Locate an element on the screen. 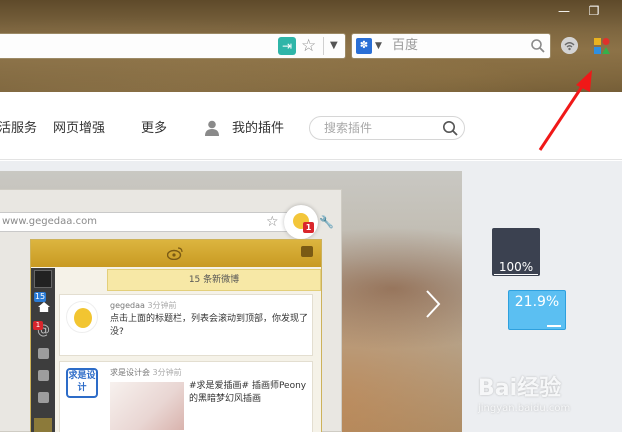 The height and width of the screenshot is (432, 622). qiushi-logo: 求是设计 is located at coordinates (82, 383).